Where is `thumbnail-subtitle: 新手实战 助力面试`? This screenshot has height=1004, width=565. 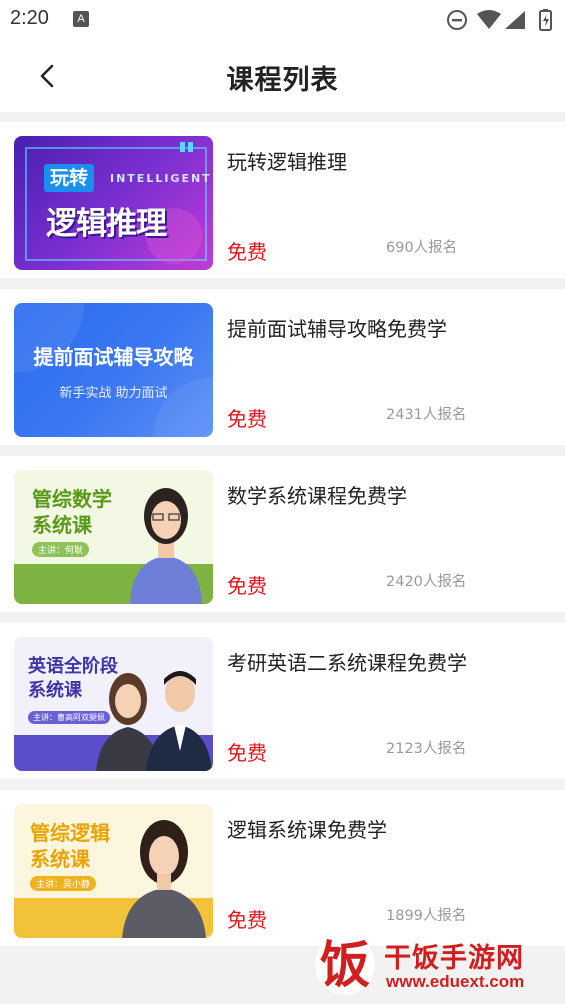
thumbnail-subtitle: 新手实战 助力面试 is located at coordinates (113, 393).